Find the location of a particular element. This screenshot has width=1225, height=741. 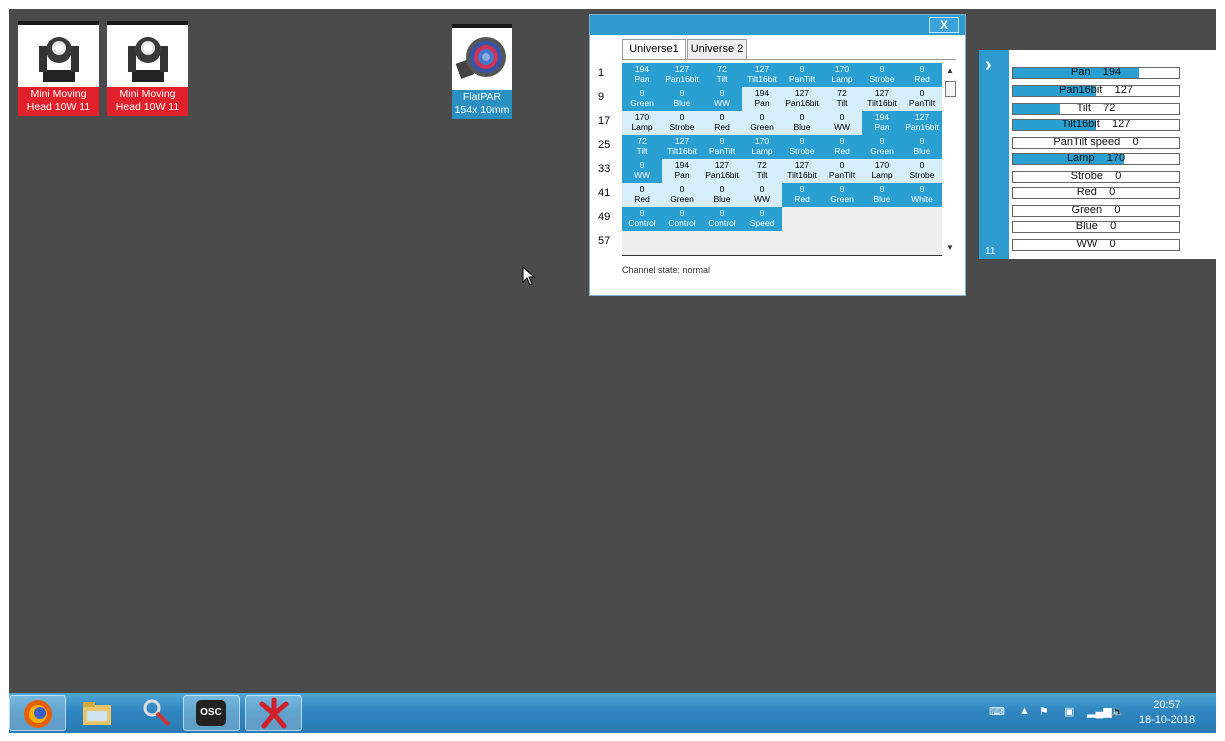

show-hidden-icons-icon: ▲ is located at coordinates (1024, 711).